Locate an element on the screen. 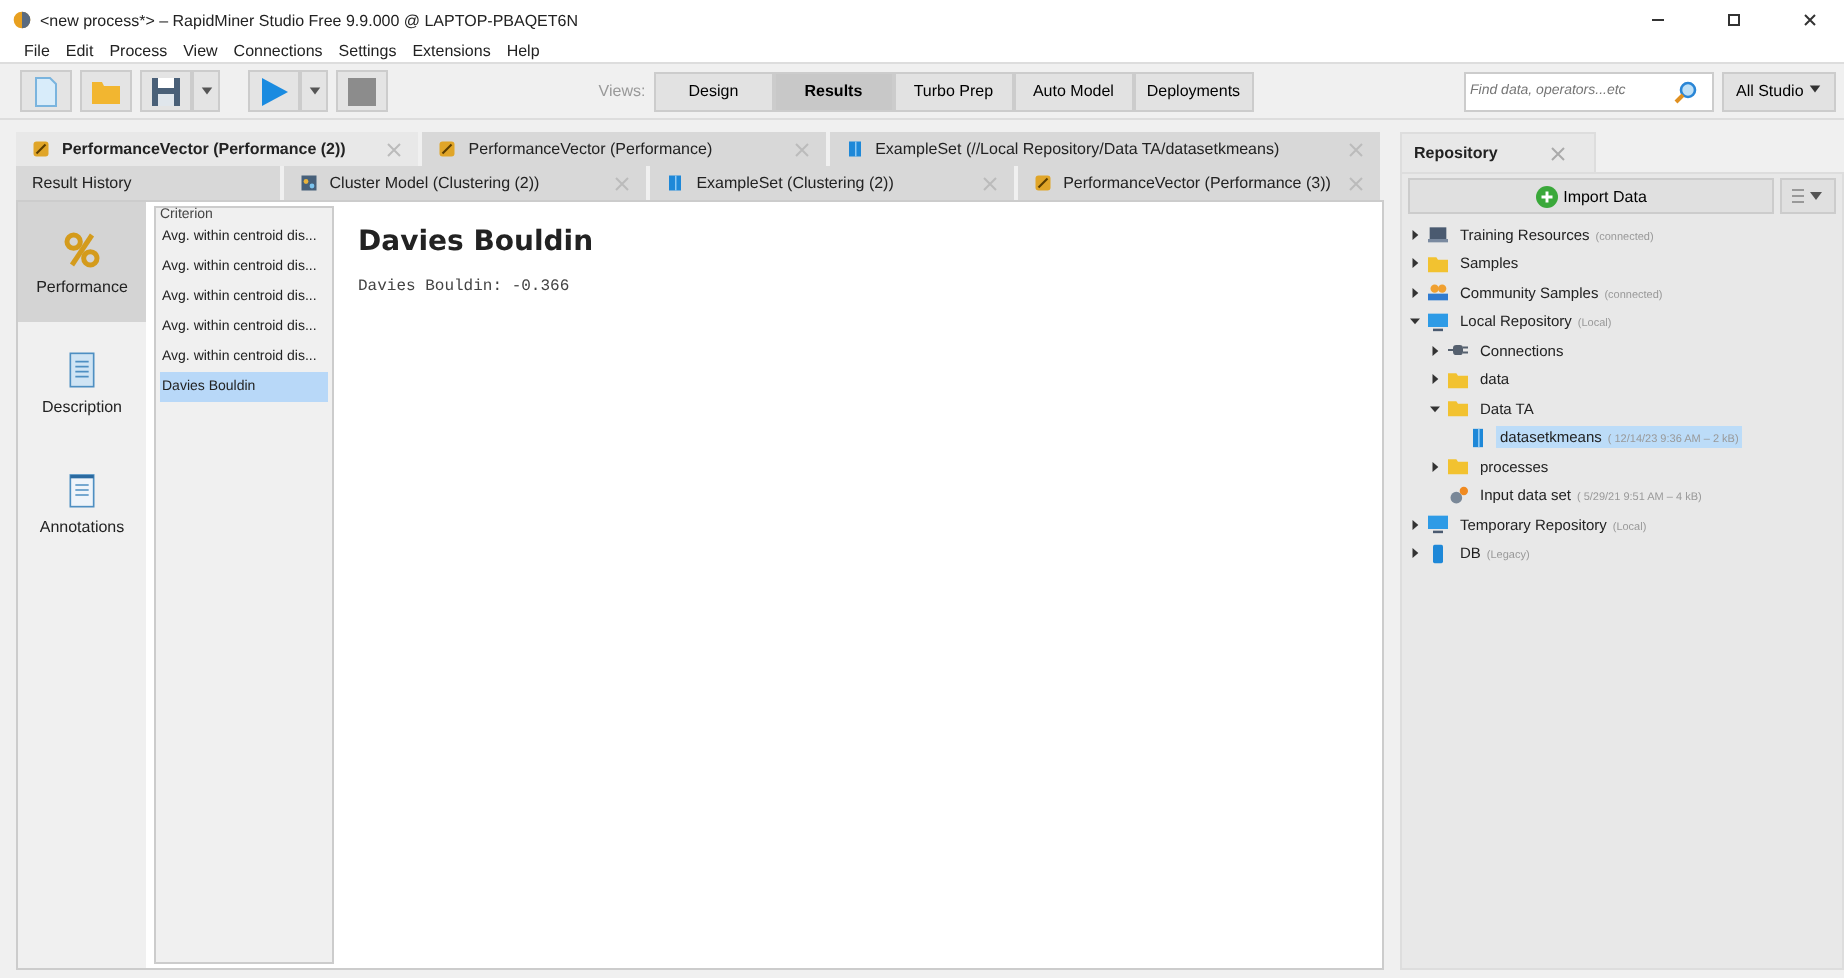 The image size is (1844, 978). scope-dropdown: All Studio is located at coordinates (1779, 91).